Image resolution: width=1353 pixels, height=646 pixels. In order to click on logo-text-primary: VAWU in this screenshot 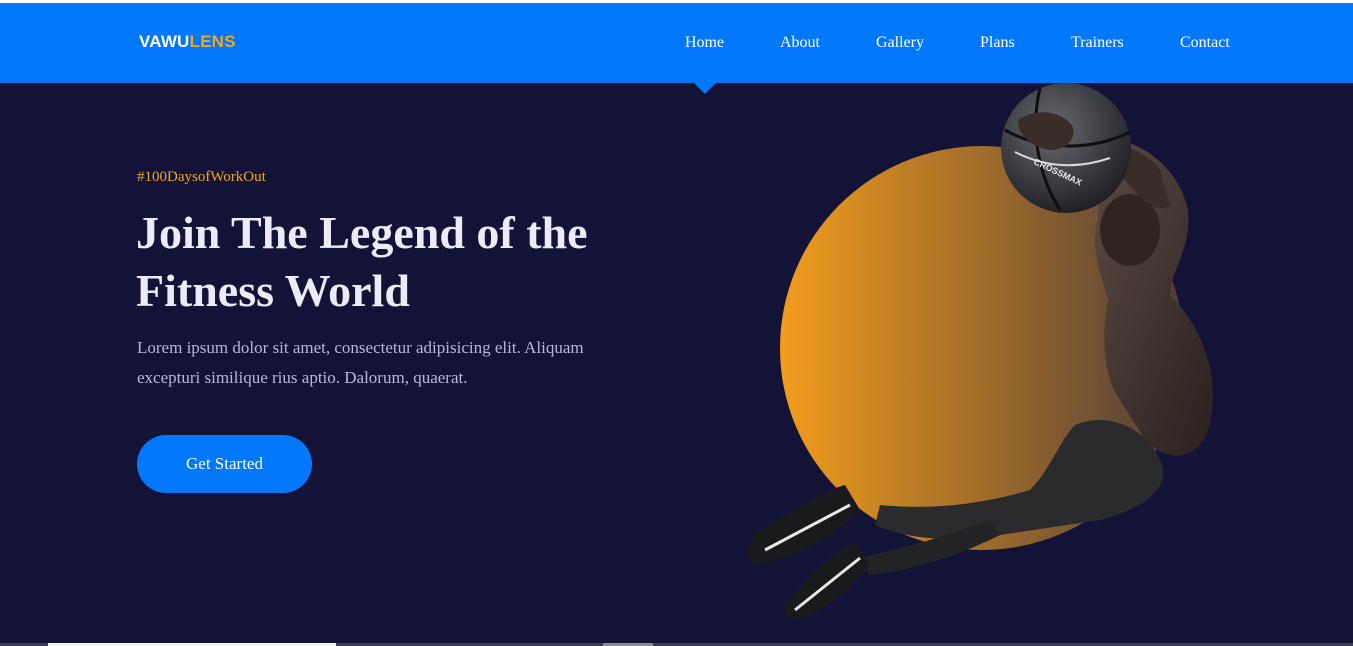, I will do `click(164, 41)`.